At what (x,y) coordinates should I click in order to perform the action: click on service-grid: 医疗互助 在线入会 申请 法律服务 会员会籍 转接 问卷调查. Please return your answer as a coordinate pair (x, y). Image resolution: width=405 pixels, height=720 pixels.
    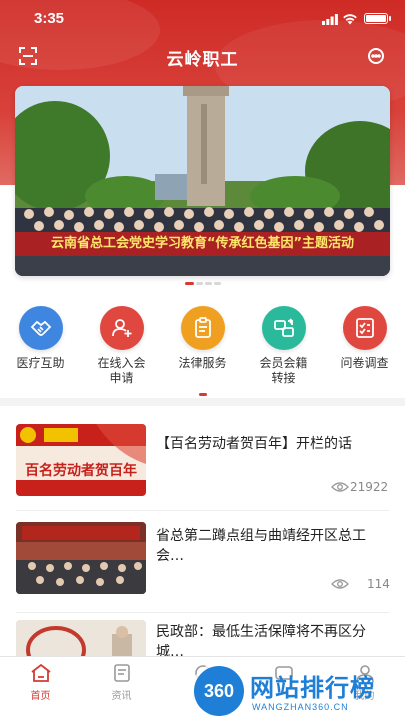
    Looking at the image, I should click on (202, 345).